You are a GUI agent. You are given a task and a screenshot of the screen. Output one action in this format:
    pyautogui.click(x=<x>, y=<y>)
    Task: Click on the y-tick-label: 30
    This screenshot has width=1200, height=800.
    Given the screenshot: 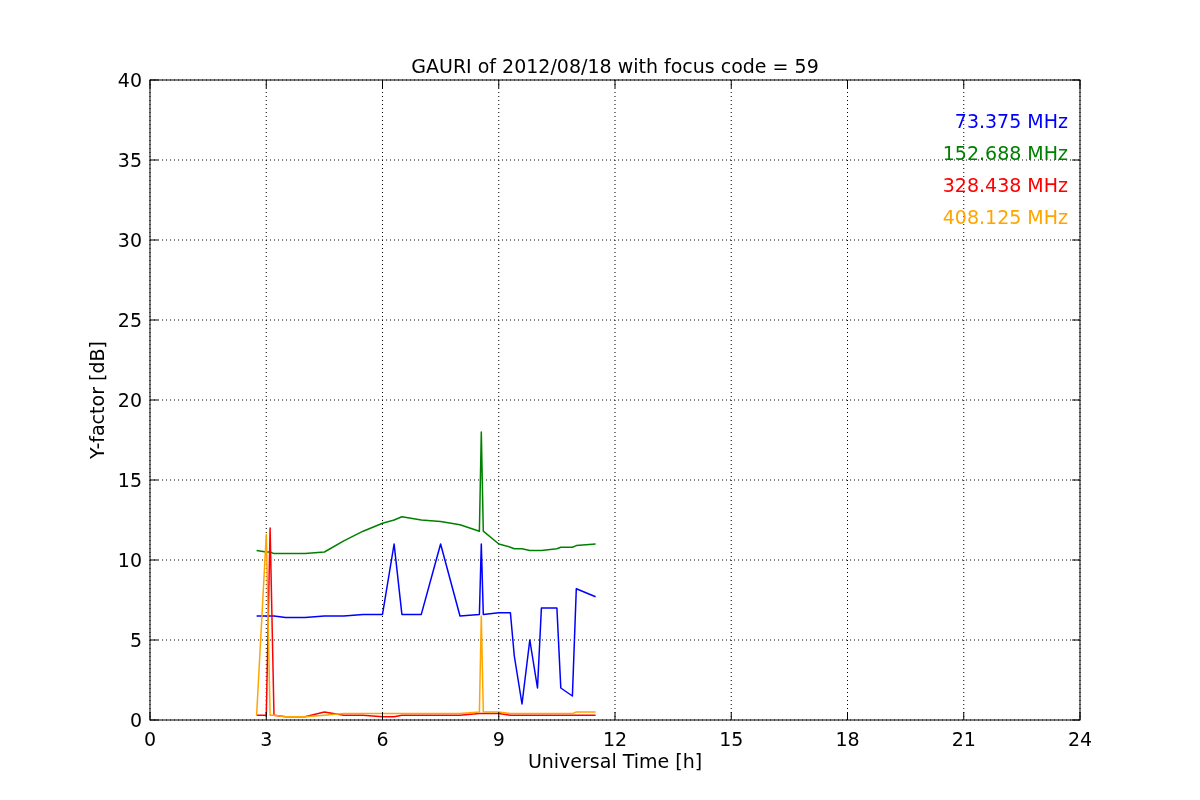 What is the action you would take?
    pyautogui.click(x=129, y=240)
    